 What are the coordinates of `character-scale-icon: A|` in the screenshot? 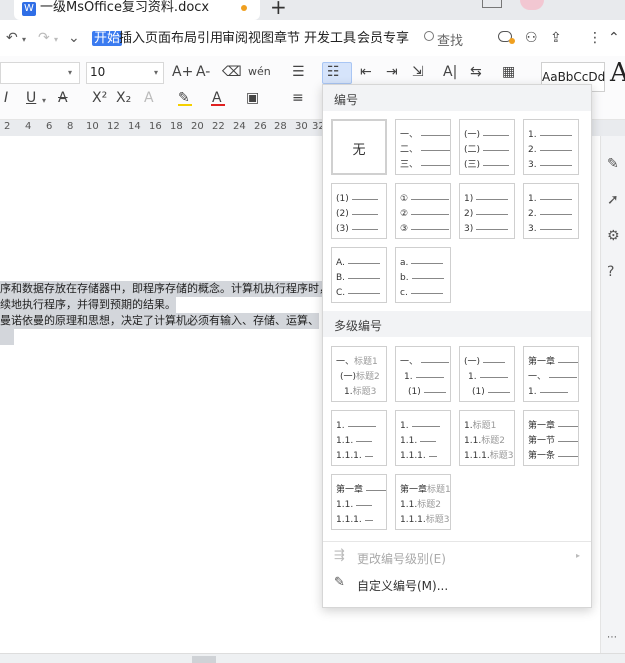 It's located at (450, 72).